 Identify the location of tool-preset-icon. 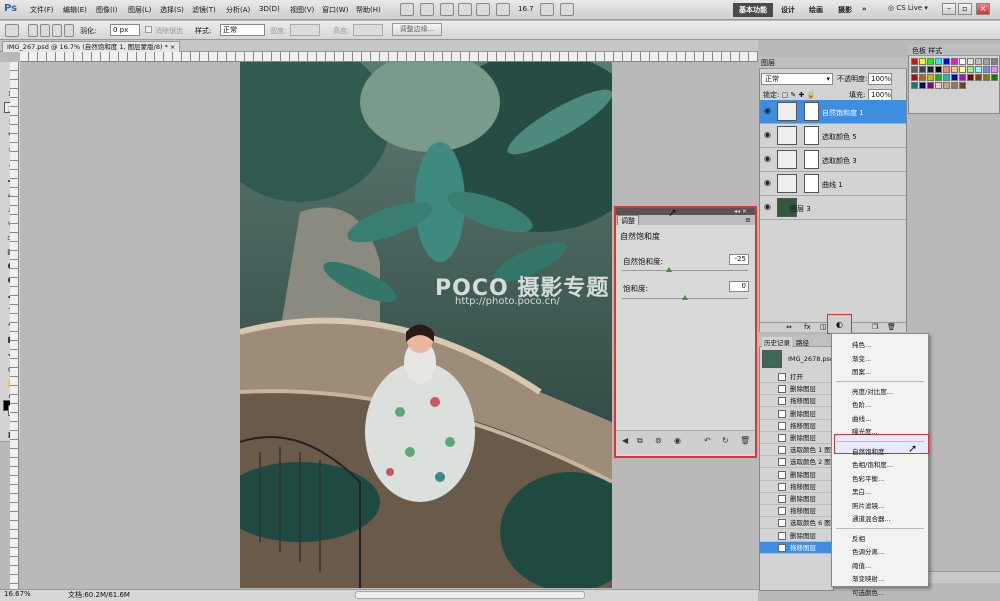
(12, 30).